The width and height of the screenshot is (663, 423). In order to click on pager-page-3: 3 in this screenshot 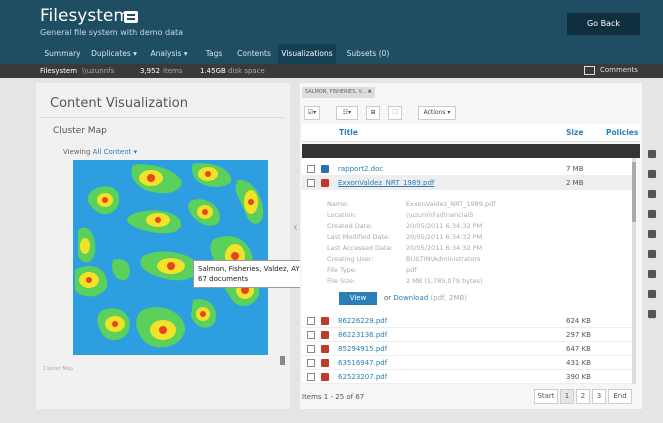, I will do `click(599, 396)`.